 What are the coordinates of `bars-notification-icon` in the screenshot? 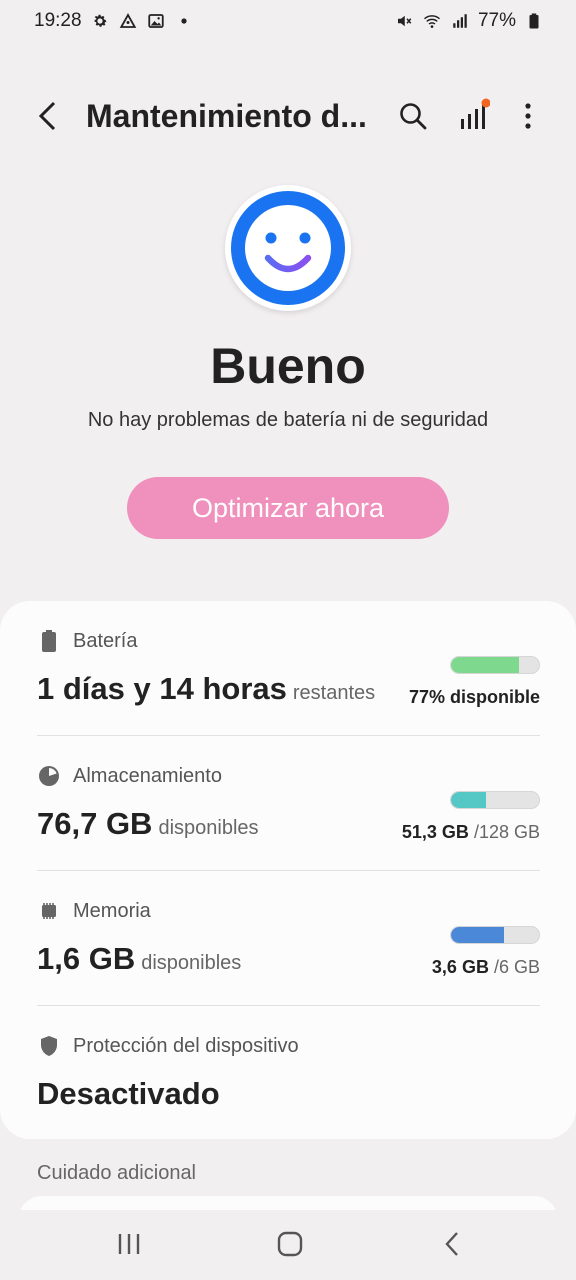 It's located at (475, 113).